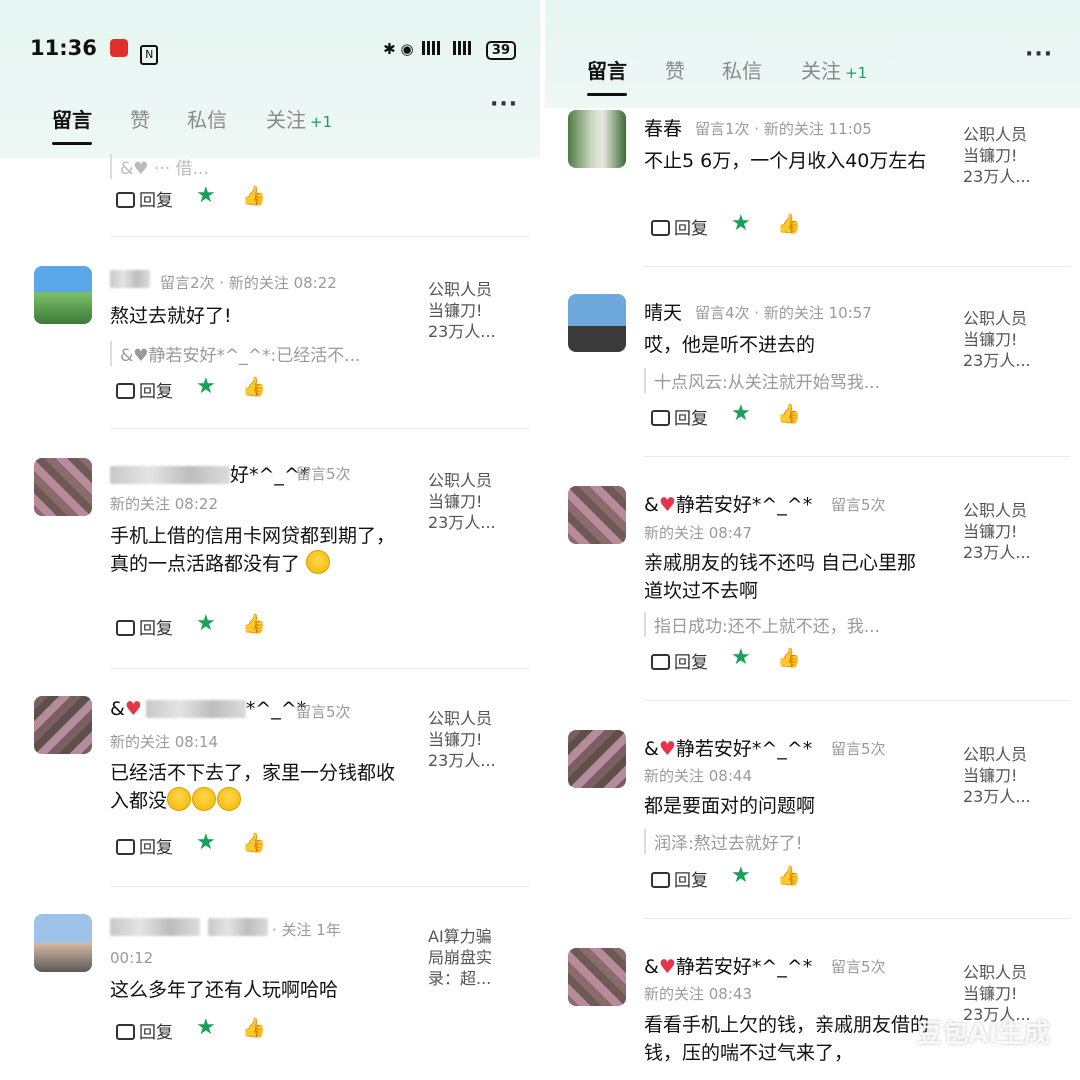 The width and height of the screenshot is (1080, 1080). Describe the element at coordinates (983, 1034) in the screenshot. I see `watermark: 豆包AI生成` at that location.